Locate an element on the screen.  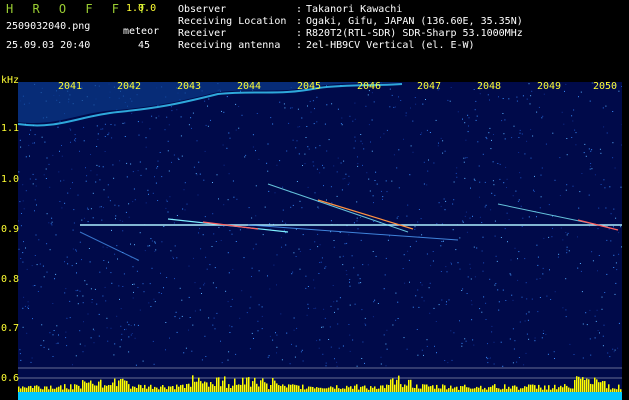
info-key-location: Receiving Location is located at coordinates (232, 21).